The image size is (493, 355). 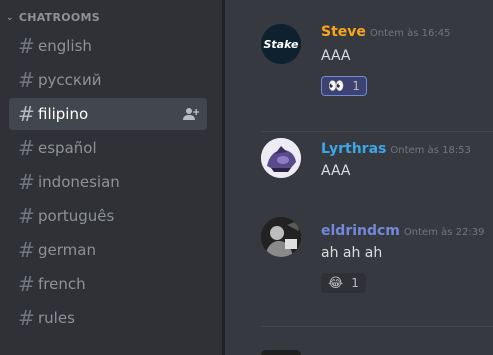 I want to click on message-text: ah ah ah, so click(x=352, y=253).